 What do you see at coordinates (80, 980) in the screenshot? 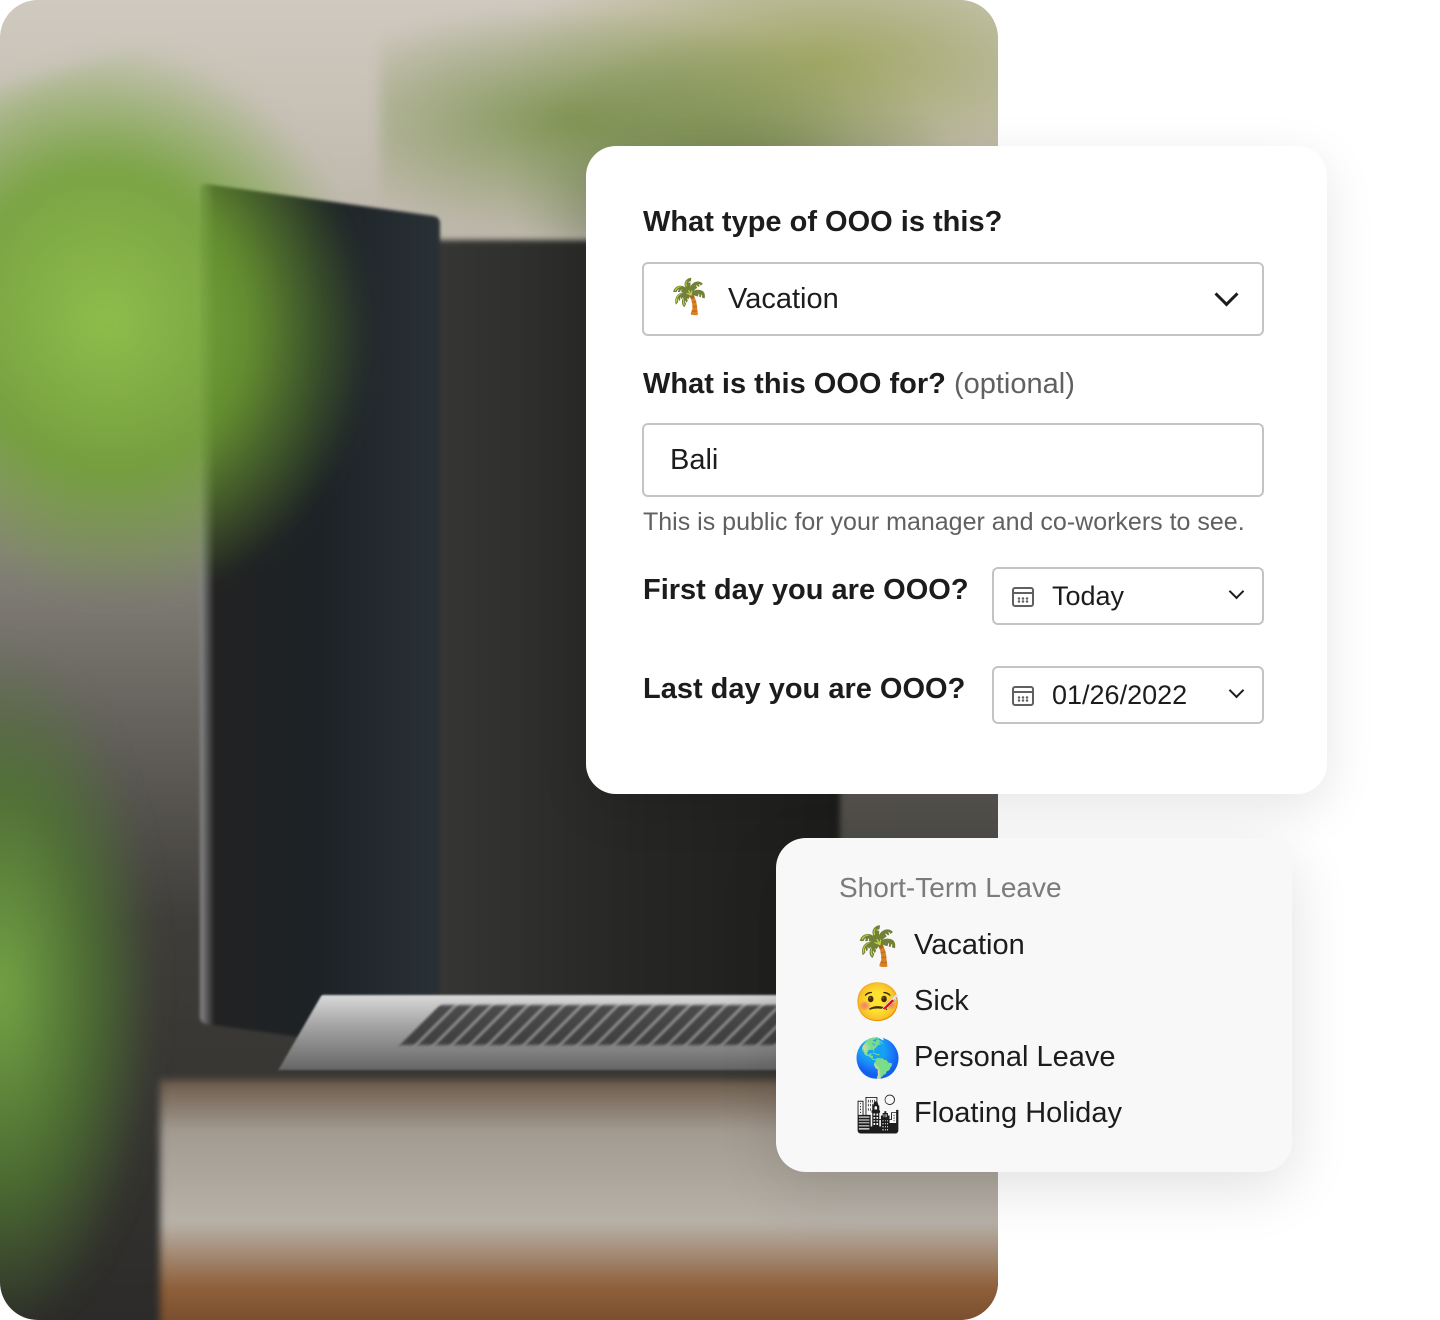
I see `plant-leaves-bottom-left` at bounding box center [80, 980].